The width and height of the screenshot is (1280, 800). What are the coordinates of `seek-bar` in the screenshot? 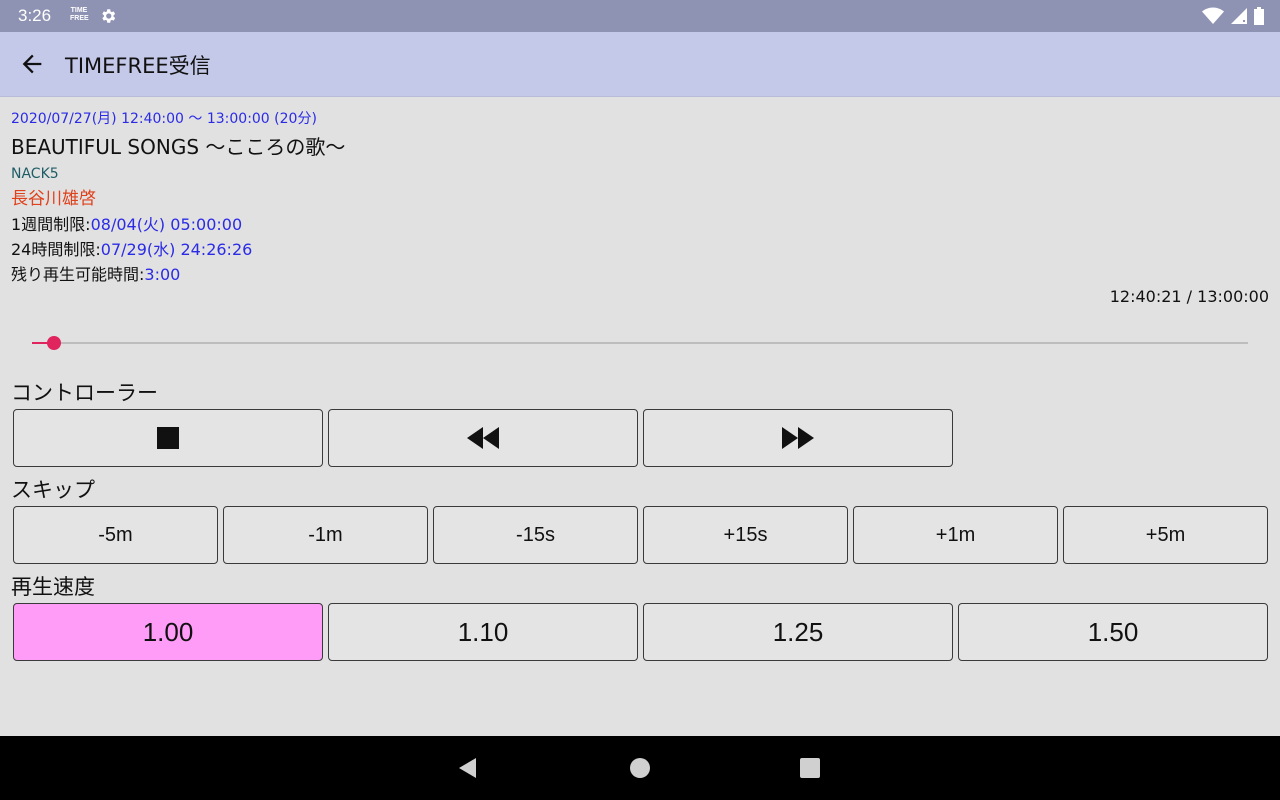 It's located at (640, 343).